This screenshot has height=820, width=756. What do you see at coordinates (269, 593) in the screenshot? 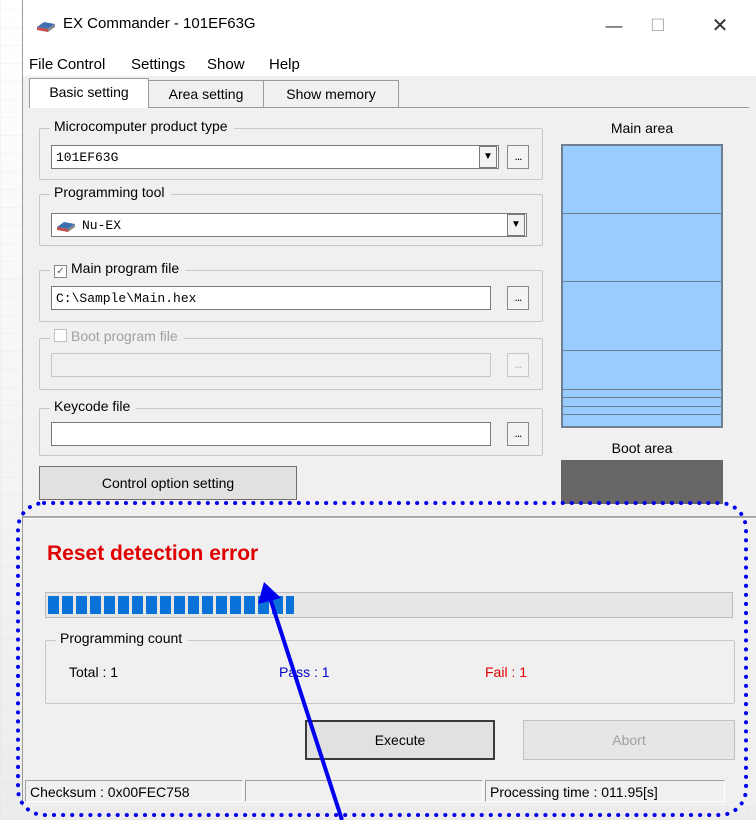
I see `annotation-arrow-head` at bounding box center [269, 593].